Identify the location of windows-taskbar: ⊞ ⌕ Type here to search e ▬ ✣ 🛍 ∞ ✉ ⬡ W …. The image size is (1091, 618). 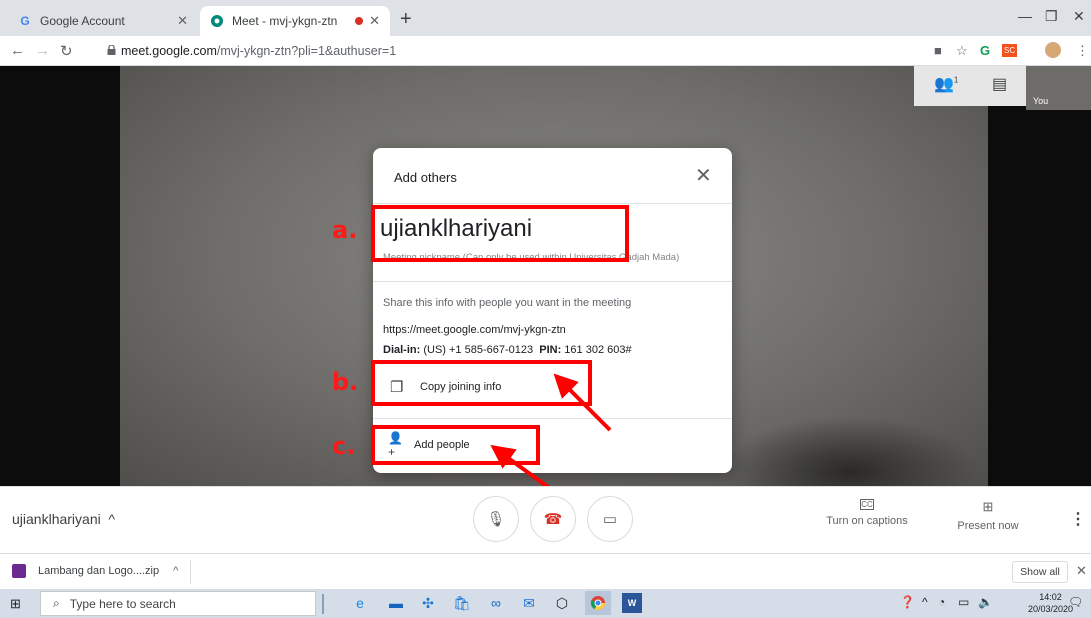
(545, 603).